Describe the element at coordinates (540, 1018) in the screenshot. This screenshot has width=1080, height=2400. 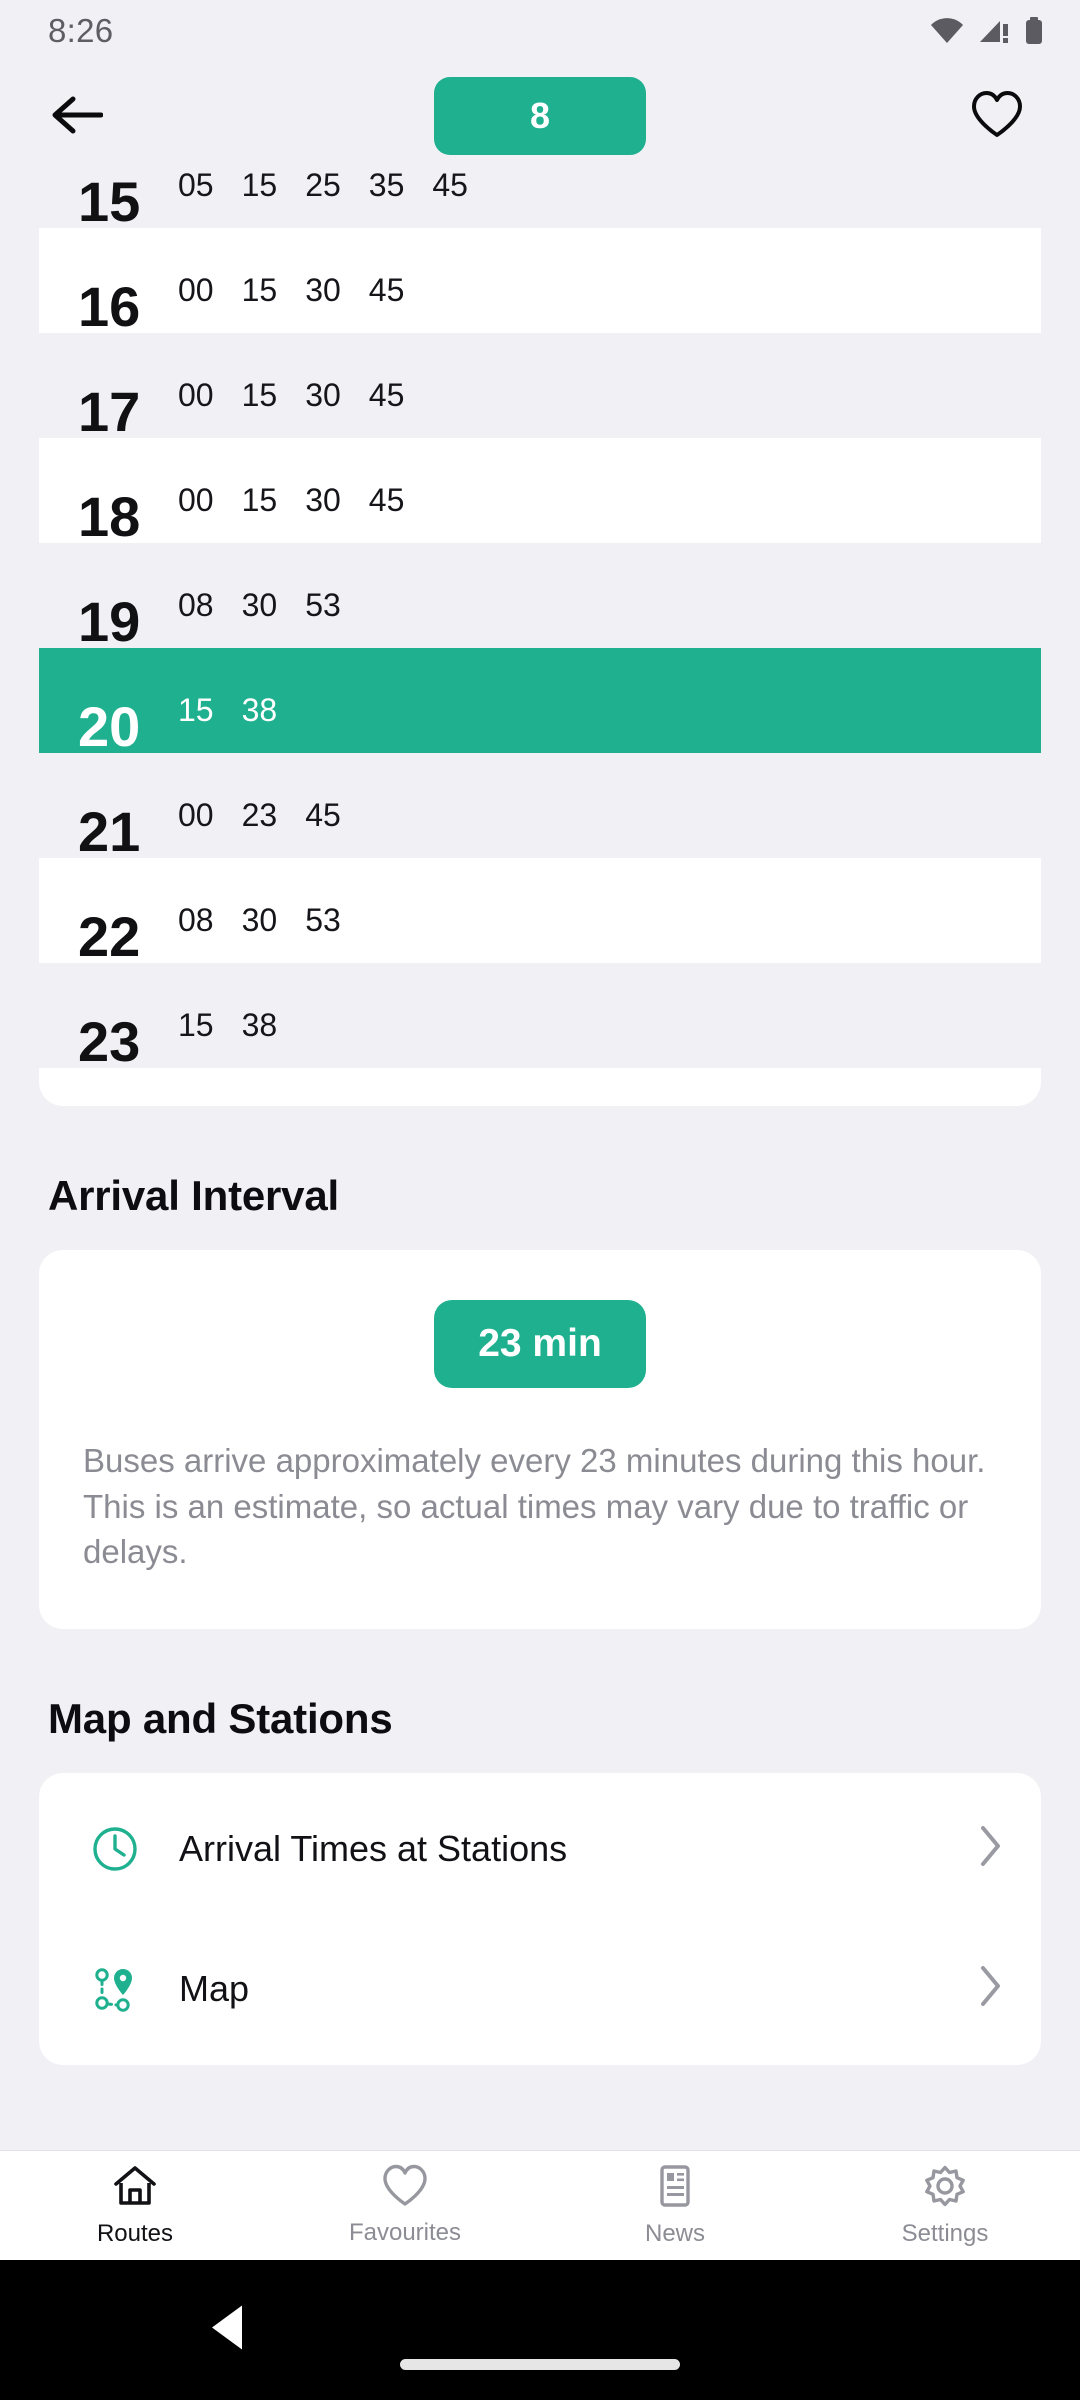
I see `timetable-row: 23 15 38` at that location.